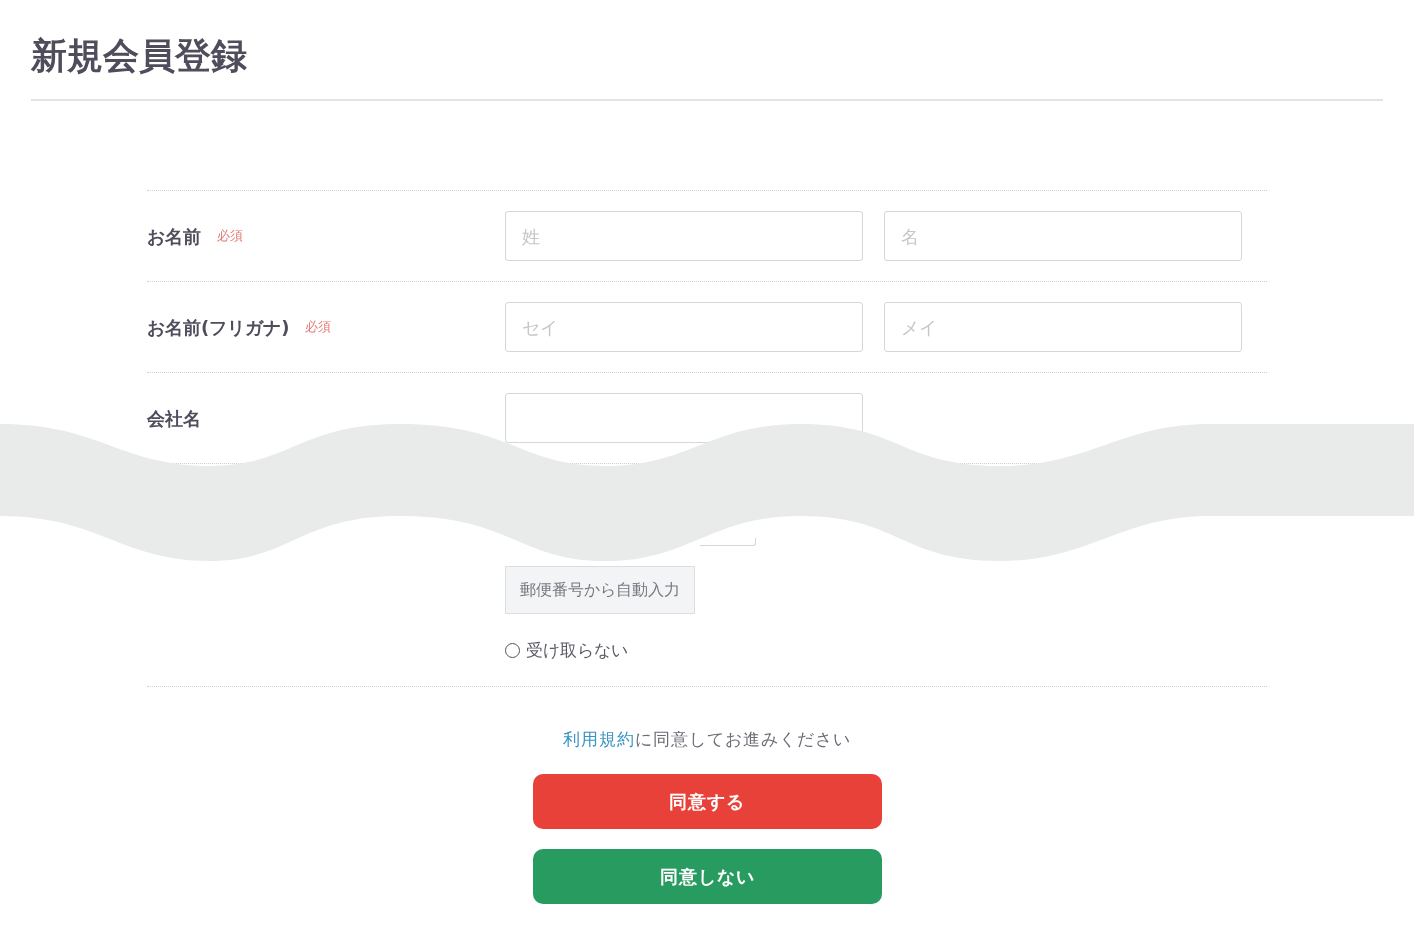 This screenshot has height=935, width=1414. Describe the element at coordinates (600, 590) in the screenshot. I see `postal-autofill-button: 郵便番号から自動入力` at that location.